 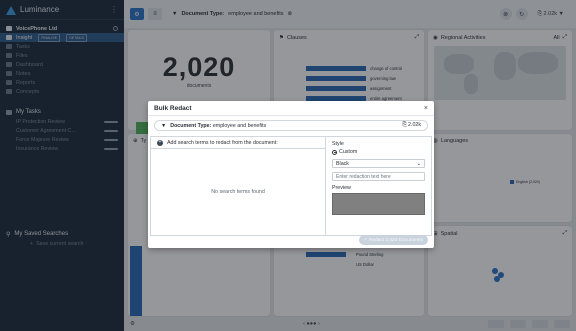 I want to click on color-select: Black ⌄, so click(x=378, y=163).